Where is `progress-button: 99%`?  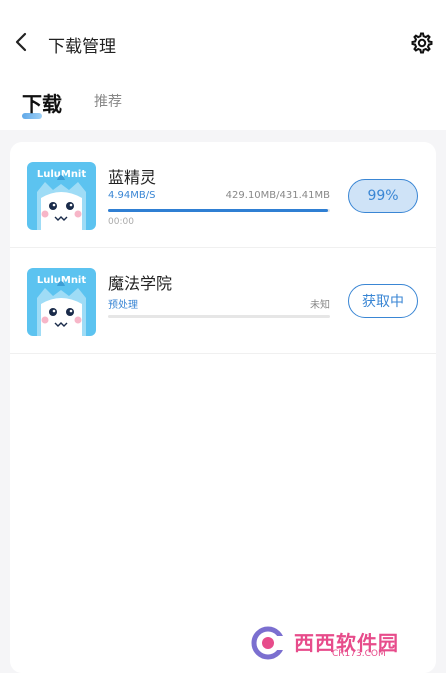 progress-button: 99% is located at coordinates (383, 196).